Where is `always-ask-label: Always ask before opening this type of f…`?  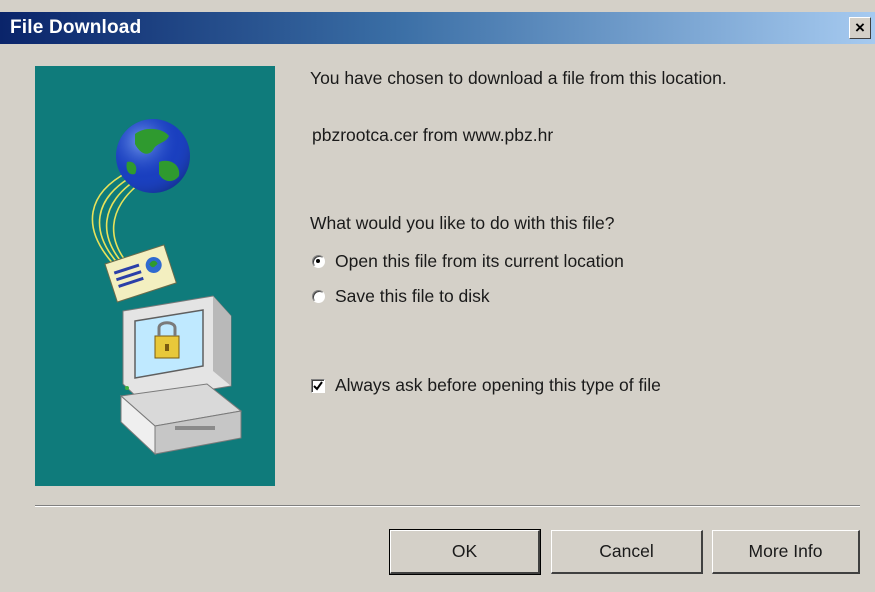 always-ask-label: Always ask before opening this type of f… is located at coordinates (498, 385).